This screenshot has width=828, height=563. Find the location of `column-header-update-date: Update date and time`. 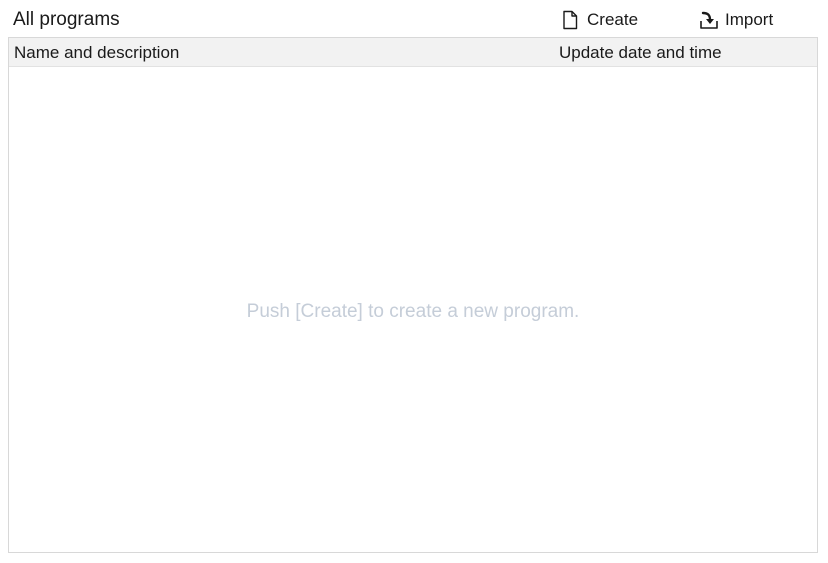

column-header-update-date: Update date and time is located at coordinates (640, 53).